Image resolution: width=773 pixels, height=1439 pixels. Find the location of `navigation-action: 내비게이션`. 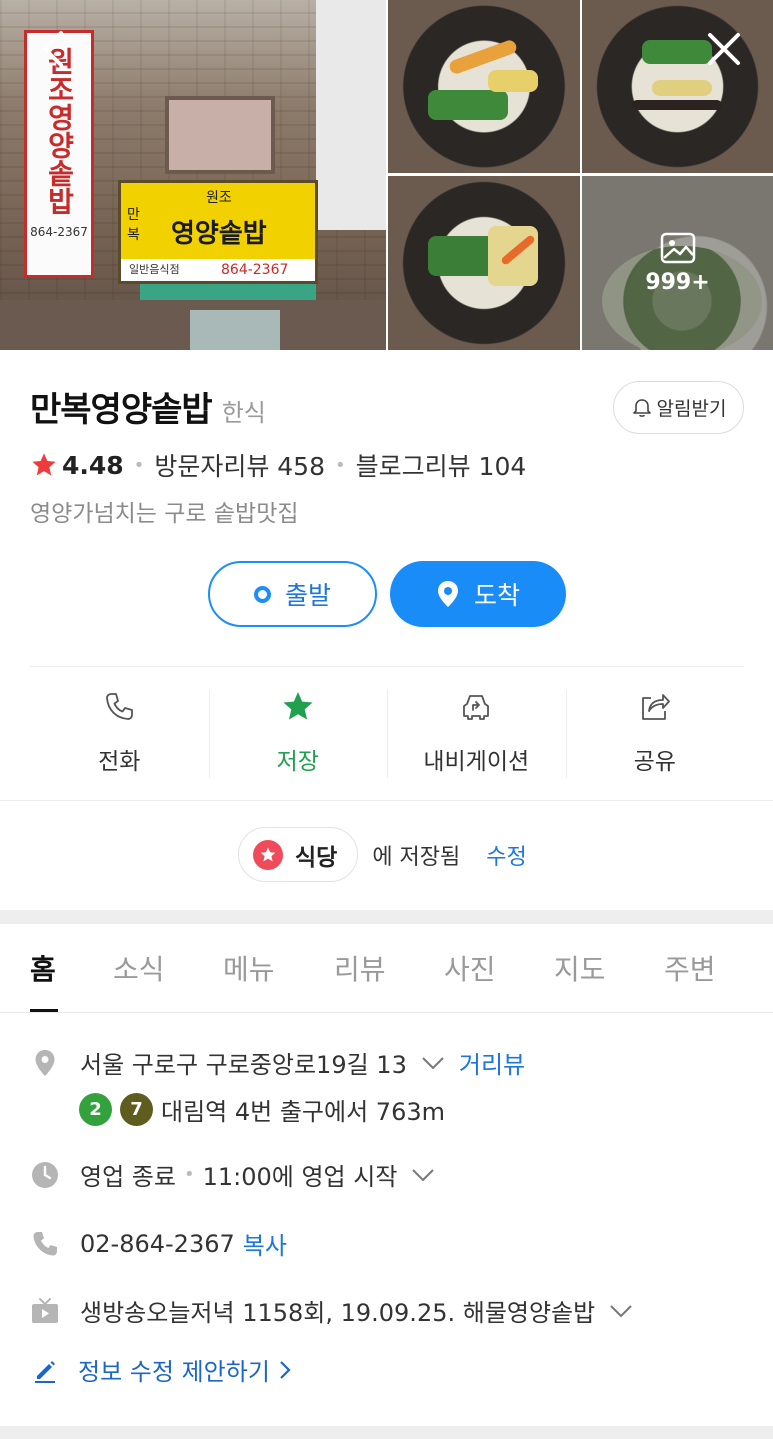

navigation-action: 내비게이션 is located at coordinates (476, 734).